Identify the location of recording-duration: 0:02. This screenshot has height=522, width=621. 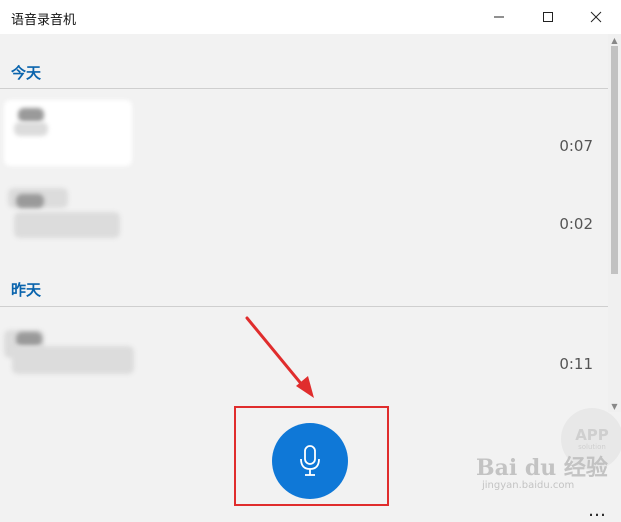
(576, 224).